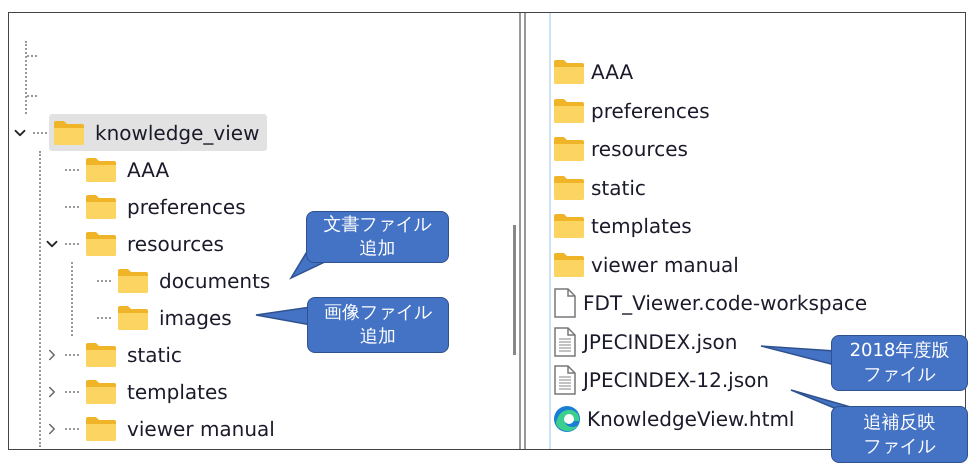 This screenshot has height=466, width=976. Describe the element at coordinates (182, 428) in the screenshot. I see `tree-item: viewer manual` at that location.